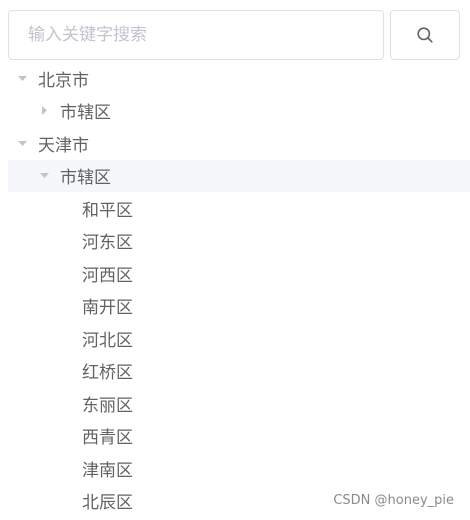 Image resolution: width=470 pixels, height=520 pixels. I want to click on tree-node-label: 南开区, so click(107, 308).